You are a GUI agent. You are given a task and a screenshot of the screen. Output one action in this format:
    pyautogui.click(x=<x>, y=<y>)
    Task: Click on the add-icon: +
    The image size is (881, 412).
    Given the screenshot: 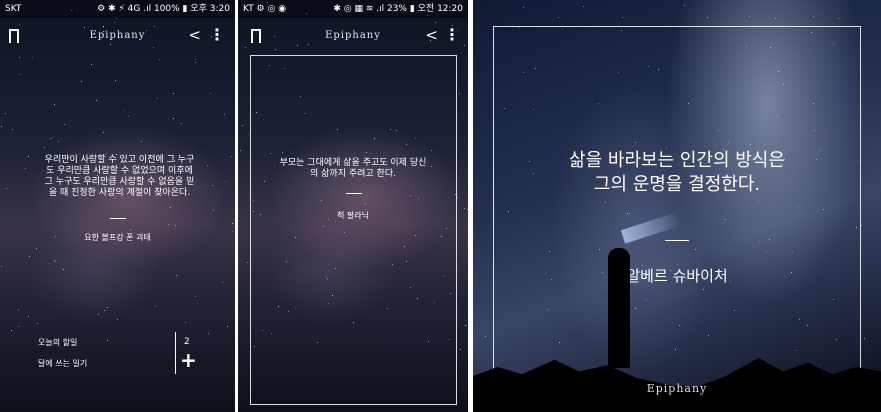 What is the action you would take?
    pyautogui.click(x=188, y=360)
    